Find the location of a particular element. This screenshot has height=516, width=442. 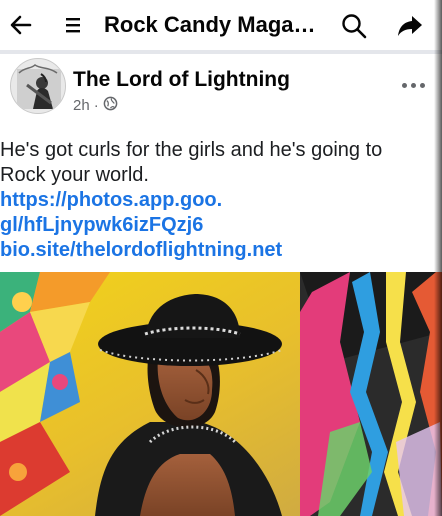

post-time: 2h is located at coordinates (81, 105).